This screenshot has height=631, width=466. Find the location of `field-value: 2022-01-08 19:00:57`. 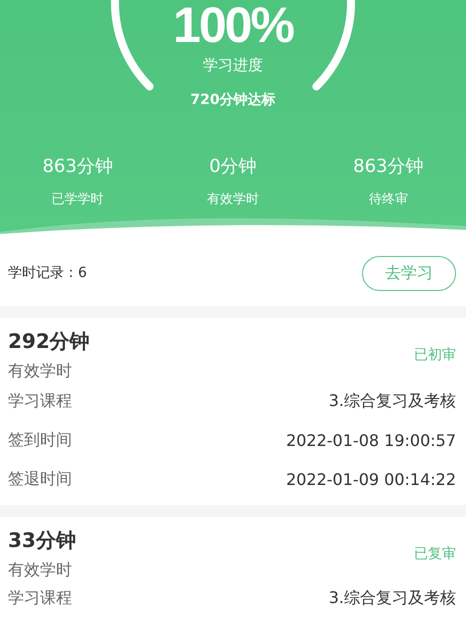

field-value: 2022-01-08 19:00:57 is located at coordinates (371, 440).